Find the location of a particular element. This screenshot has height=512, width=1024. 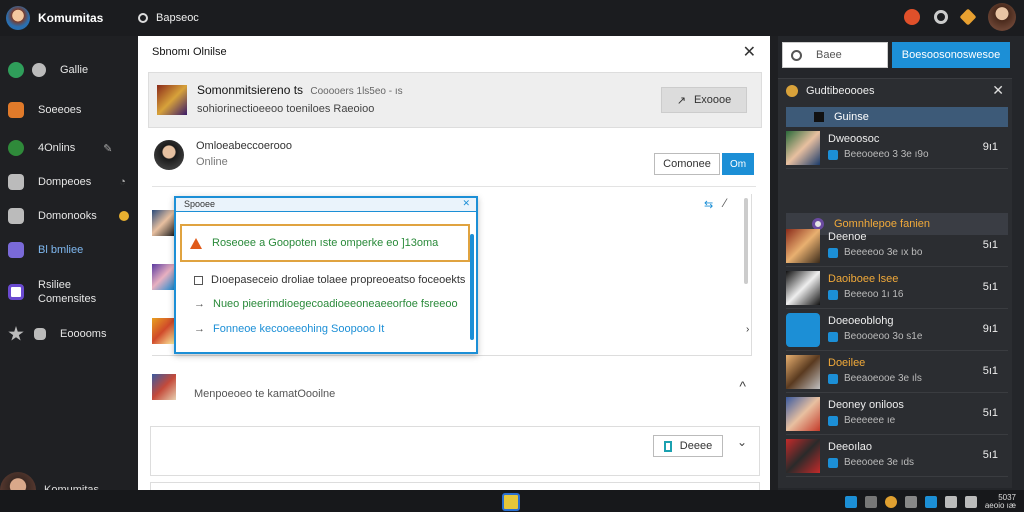

share-icon: ⇆ is located at coordinates (708, 204).